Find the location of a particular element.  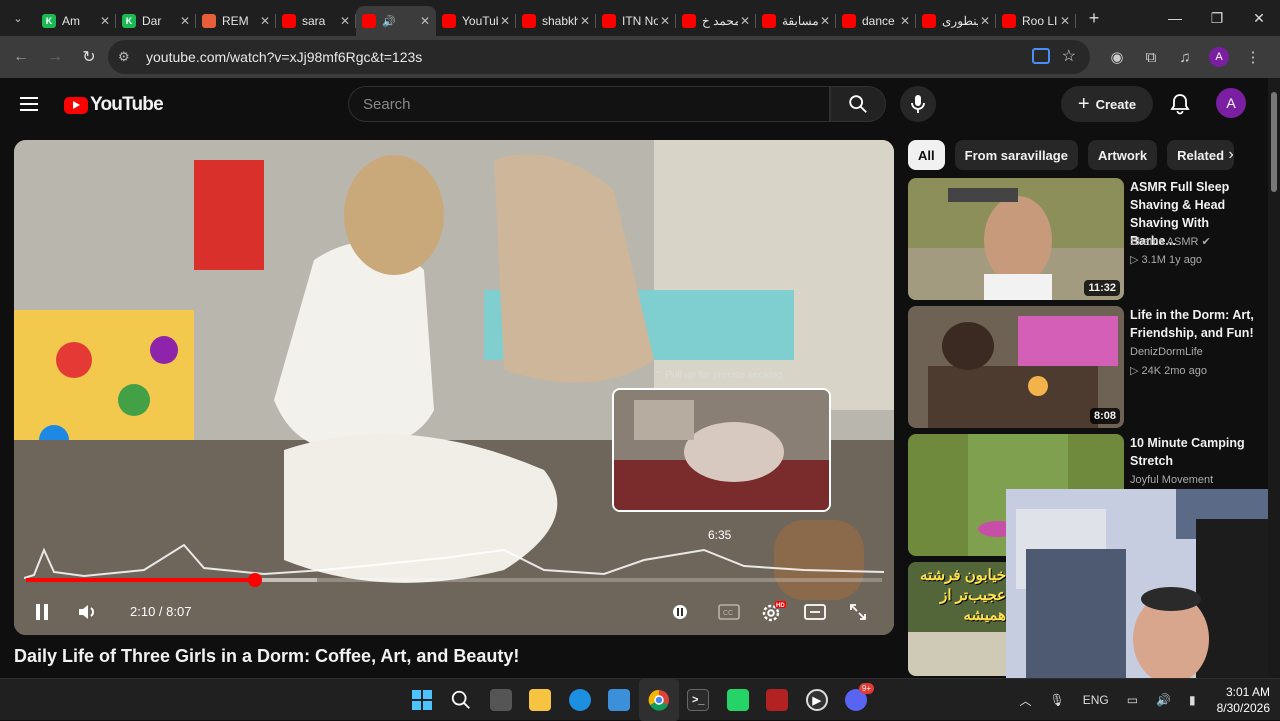

tab-audio-icon: 🔊 is located at coordinates (389, 21).